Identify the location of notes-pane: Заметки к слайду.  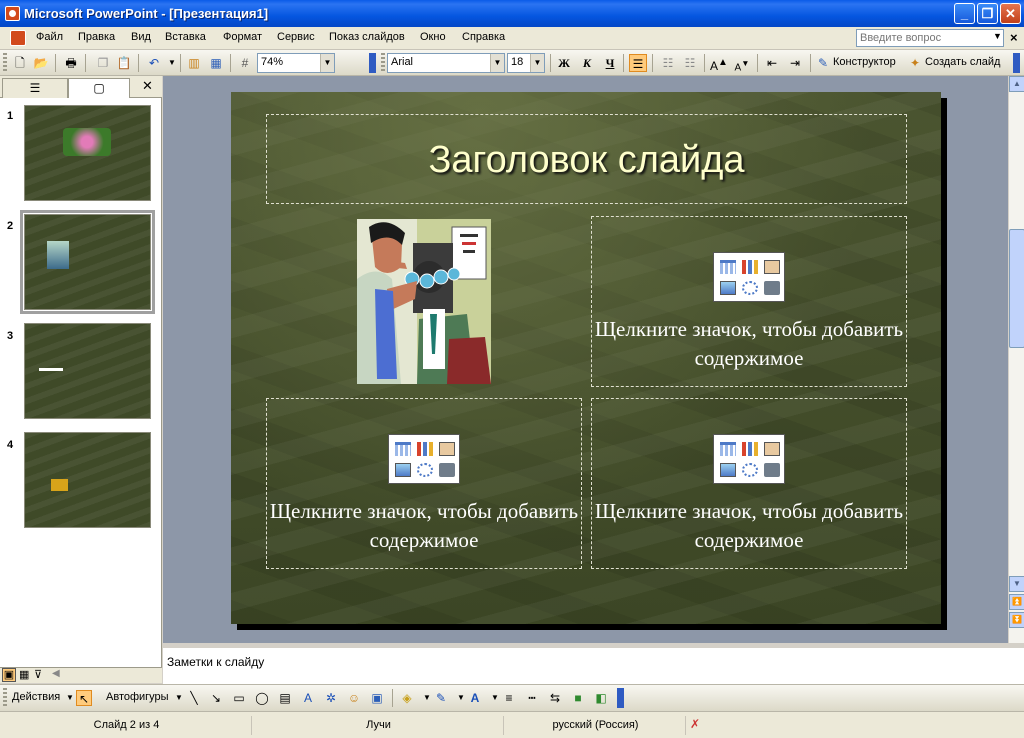
(593, 665).